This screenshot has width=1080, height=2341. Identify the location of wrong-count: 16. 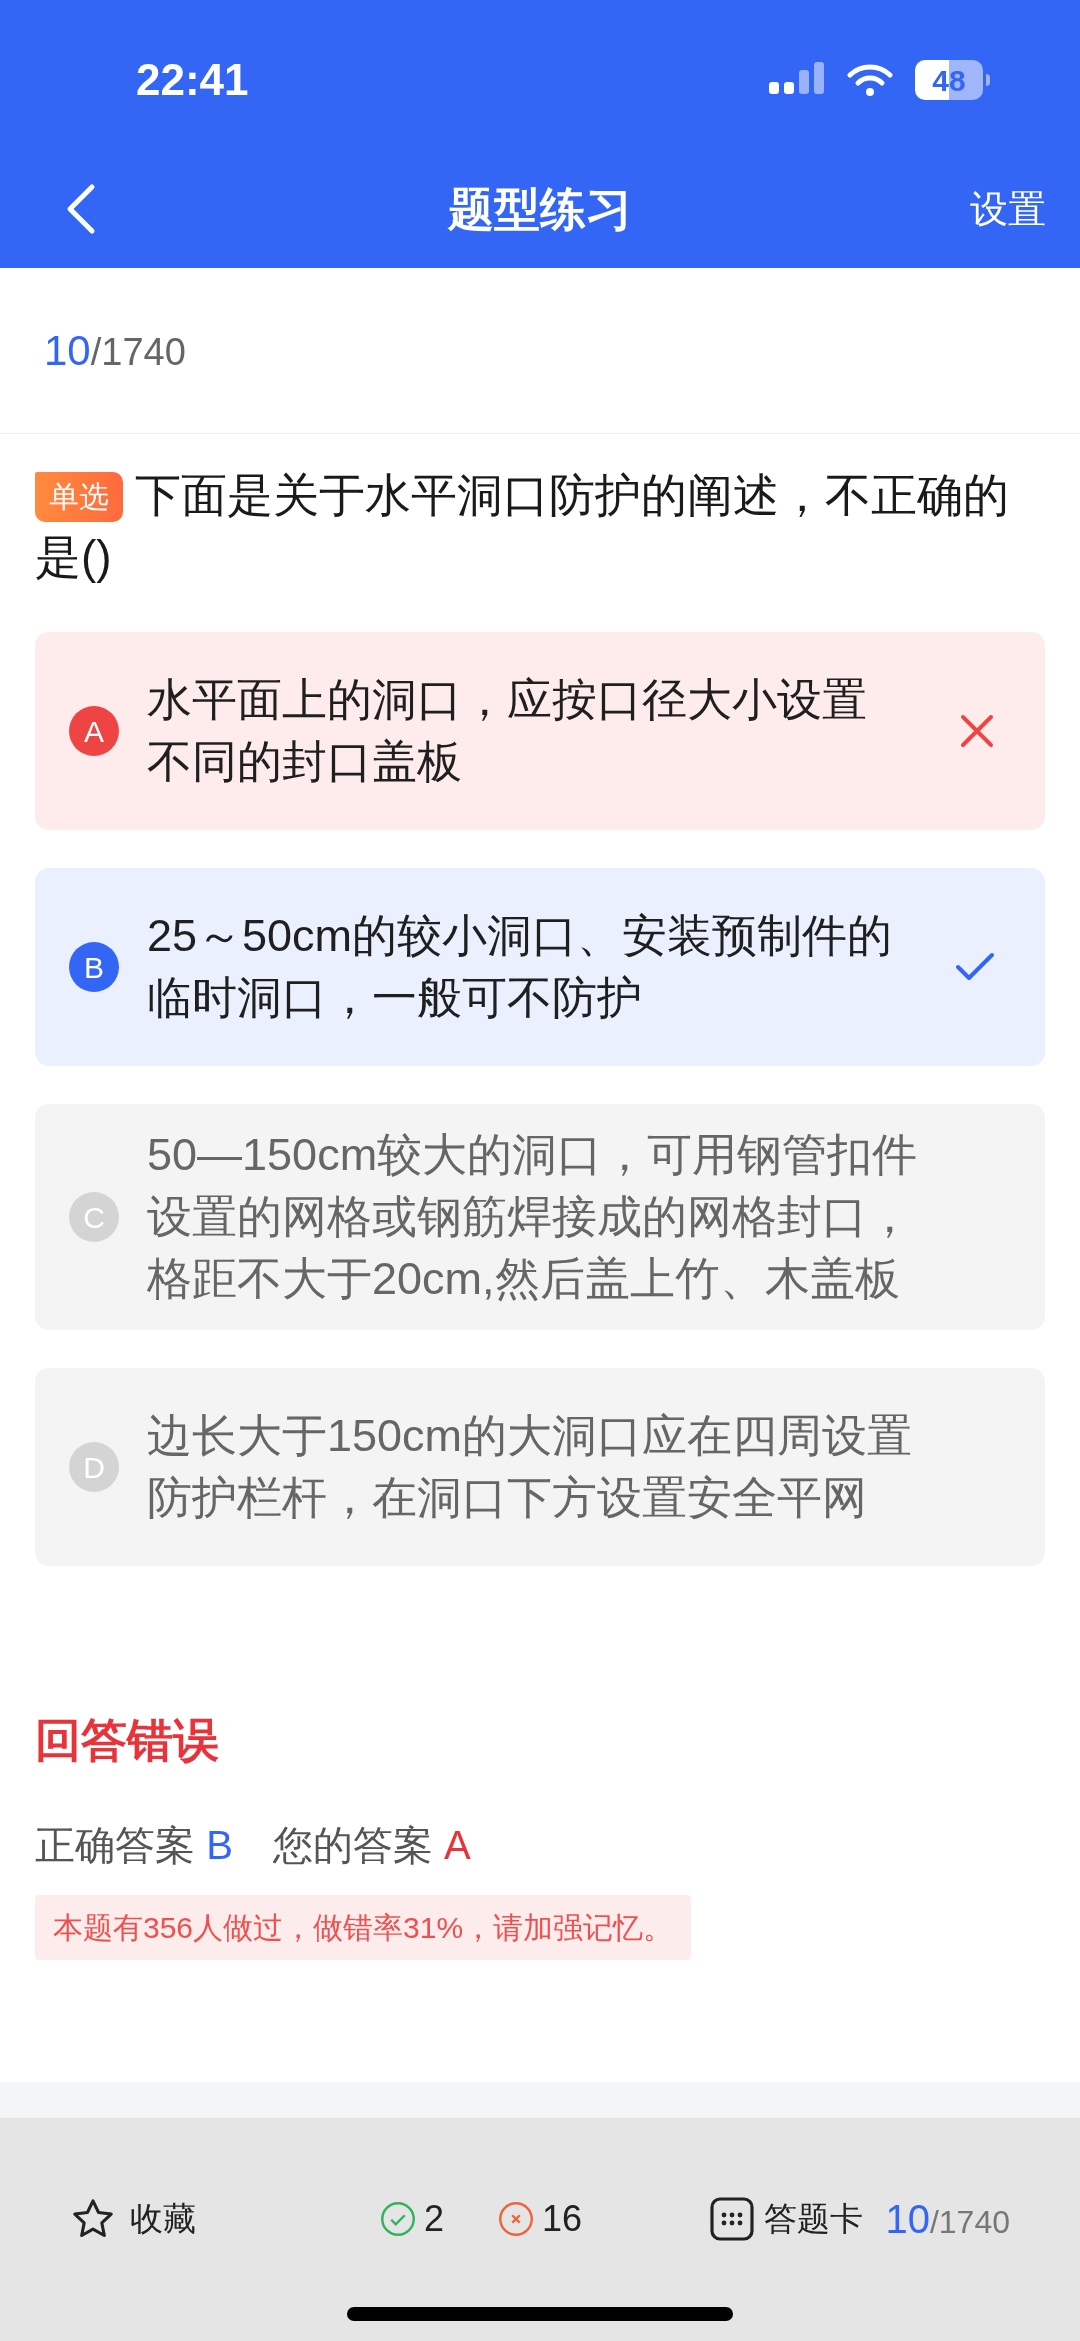
(562, 2219).